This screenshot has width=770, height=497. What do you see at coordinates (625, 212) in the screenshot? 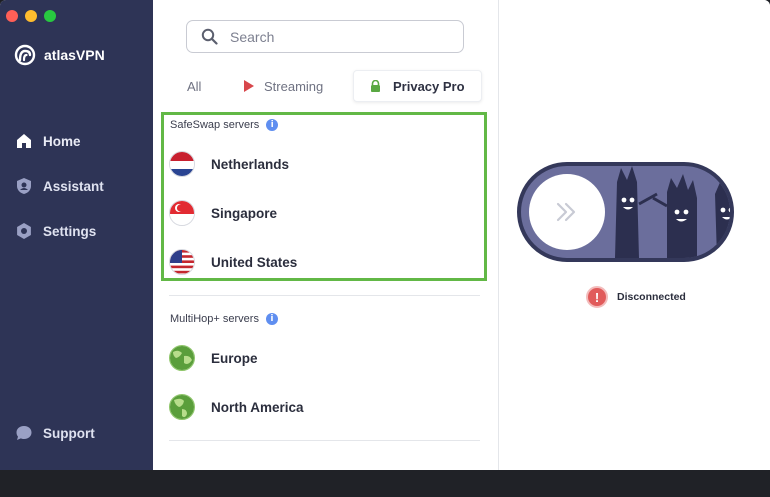
I see `connect-toggle` at bounding box center [625, 212].